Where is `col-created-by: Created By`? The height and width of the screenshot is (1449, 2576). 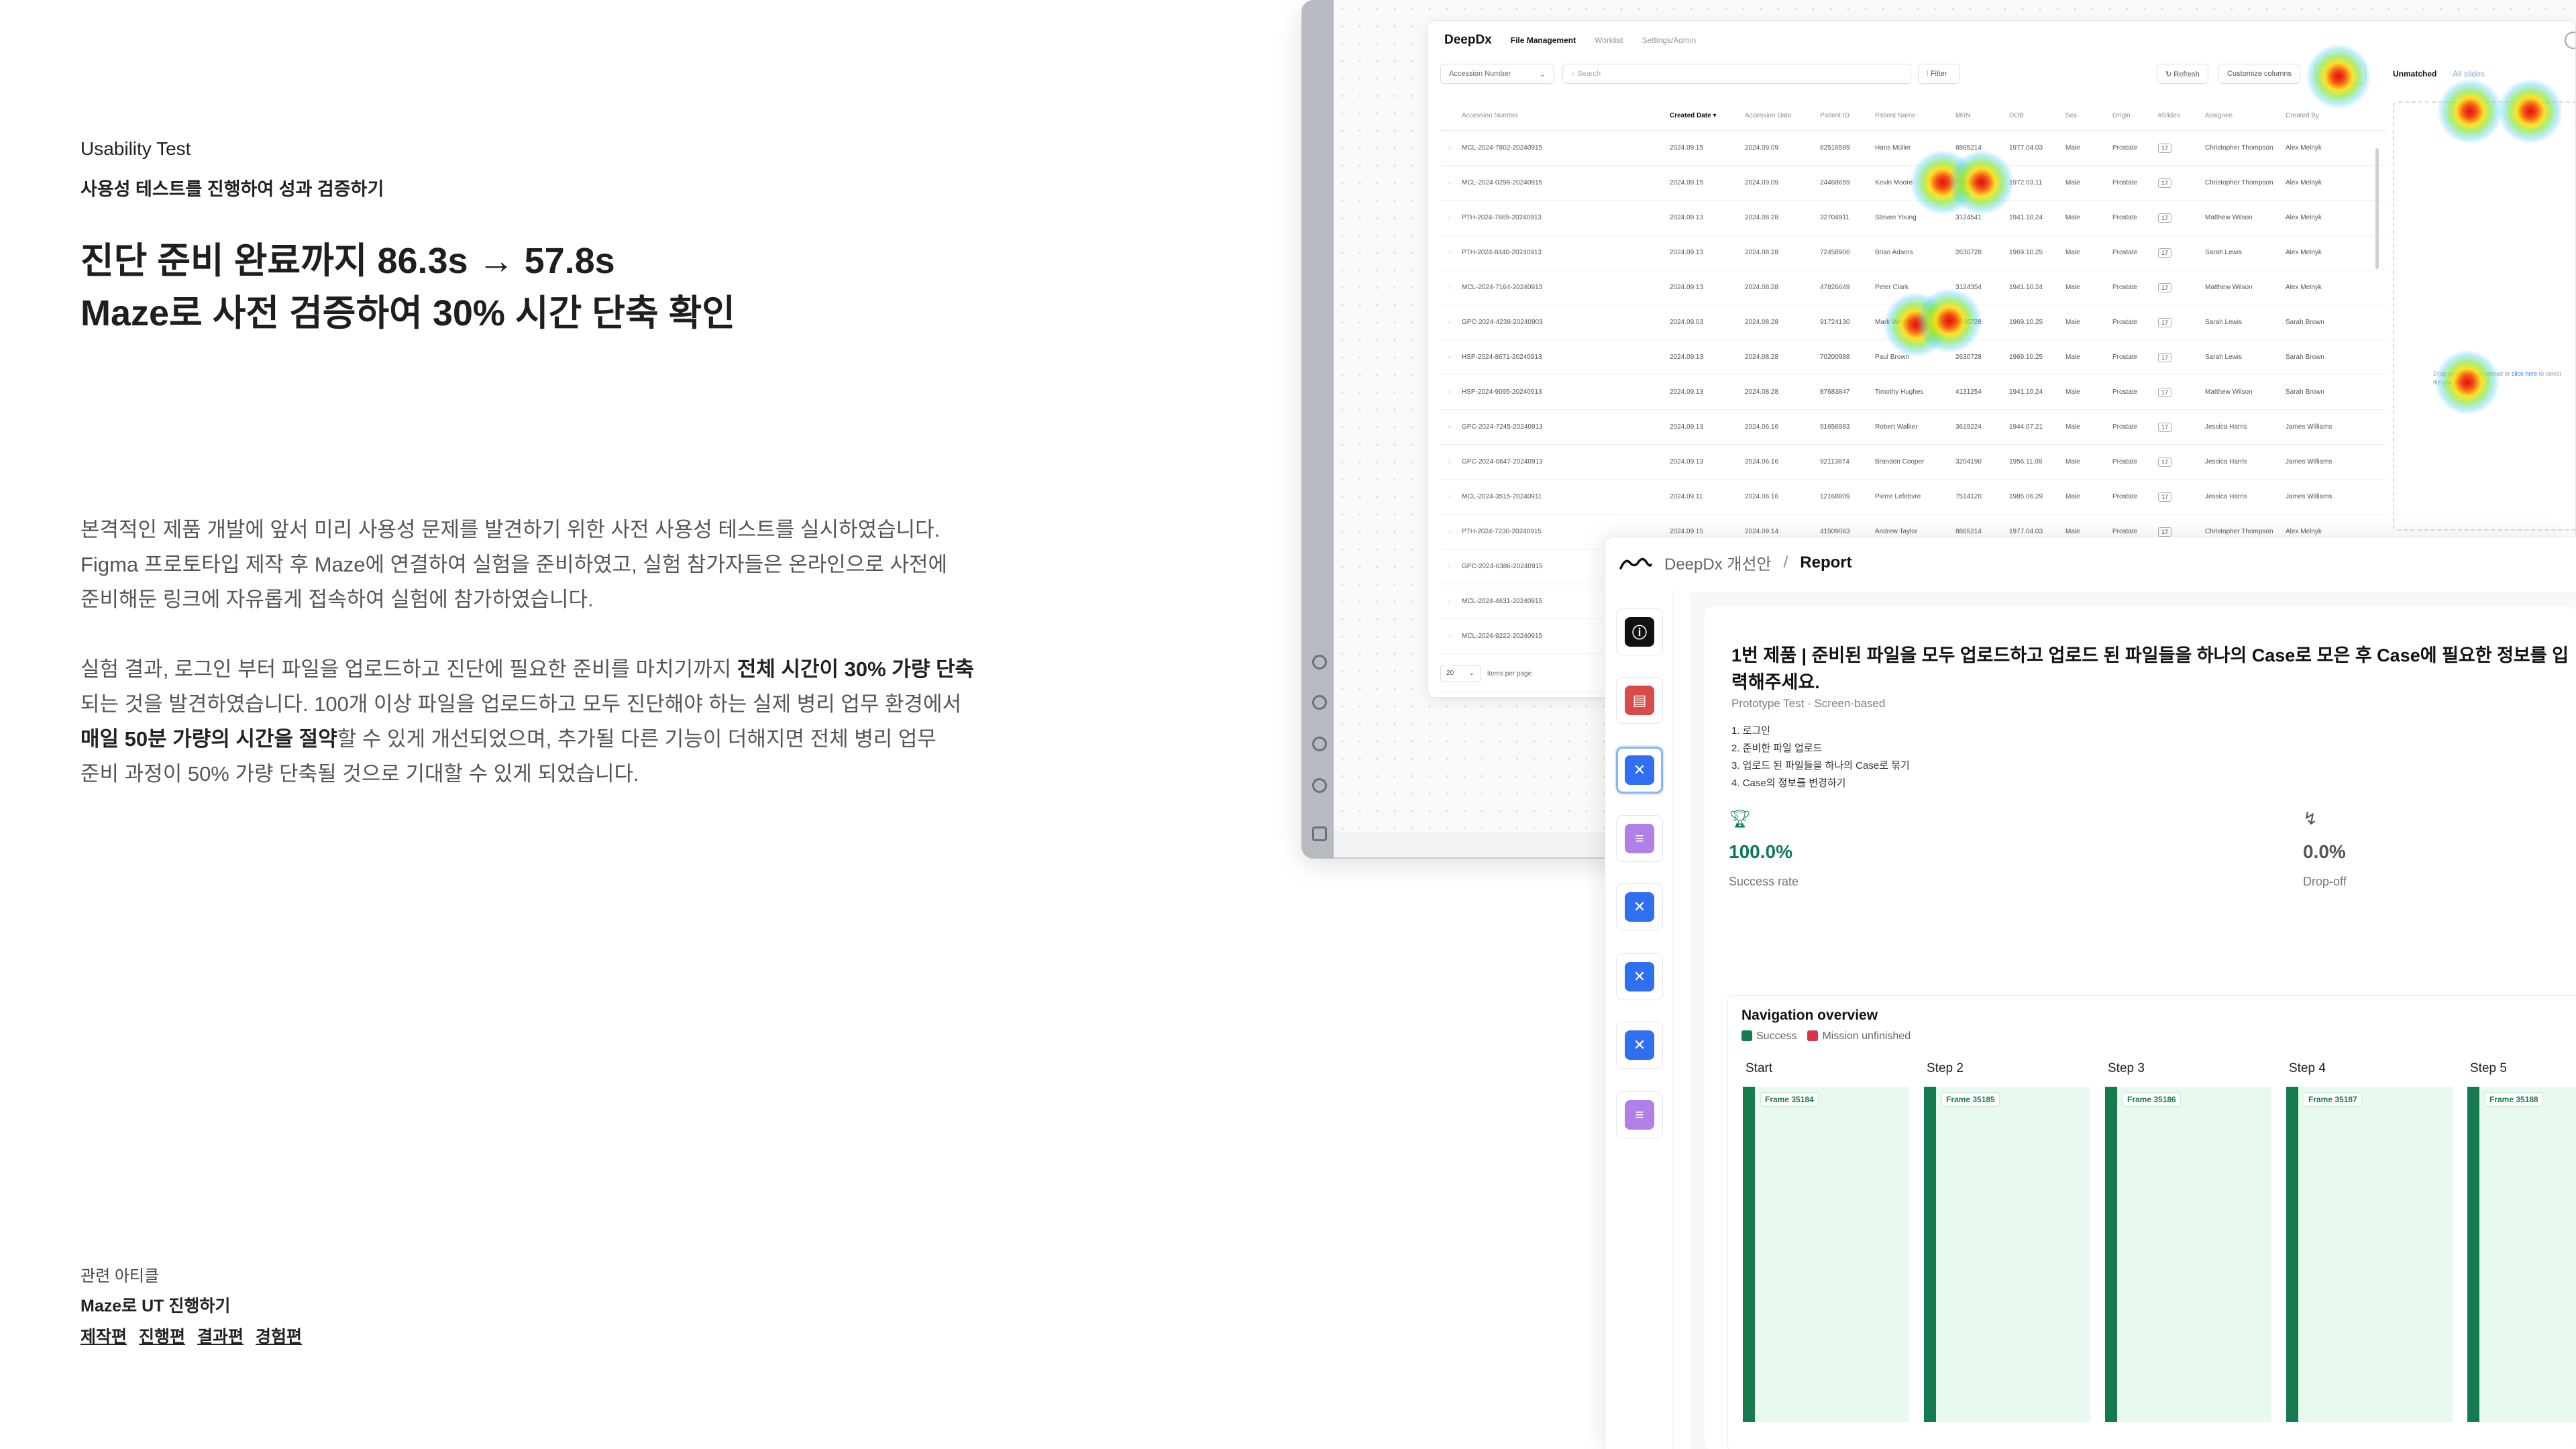
col-created-by: Created By is located at coordinates (2326, 115).